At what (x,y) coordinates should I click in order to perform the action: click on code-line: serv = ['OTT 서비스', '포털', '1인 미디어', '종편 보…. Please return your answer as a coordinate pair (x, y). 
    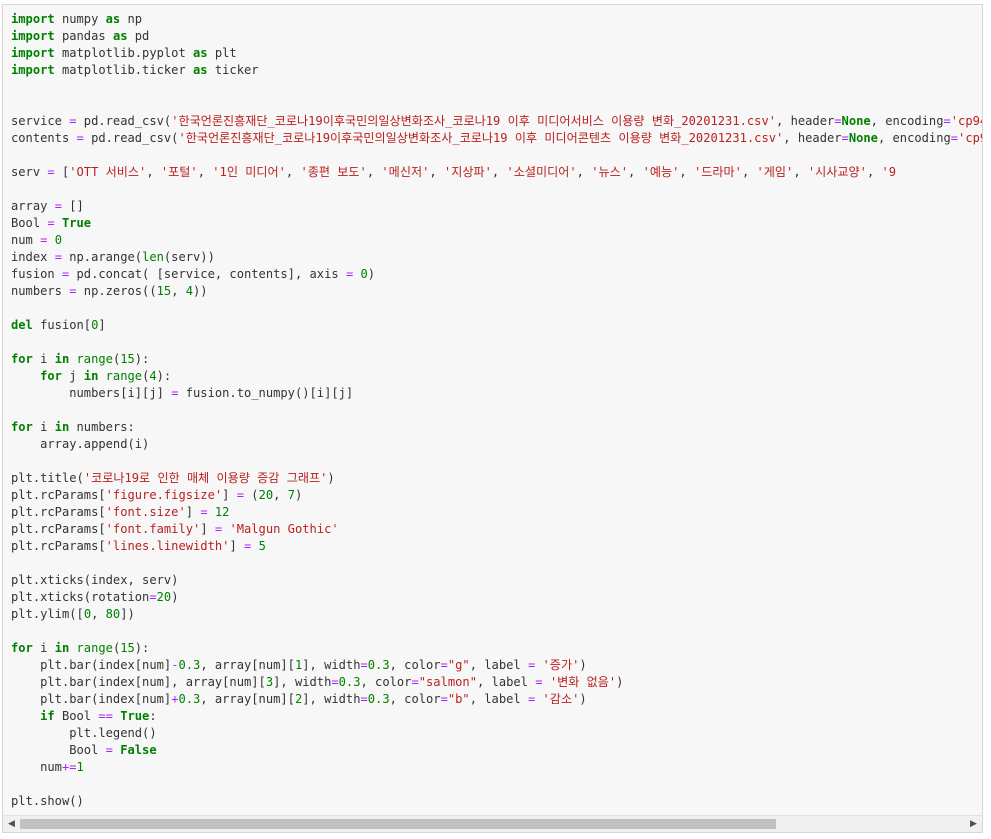
    Looking at the image, I should click on (496, 172).